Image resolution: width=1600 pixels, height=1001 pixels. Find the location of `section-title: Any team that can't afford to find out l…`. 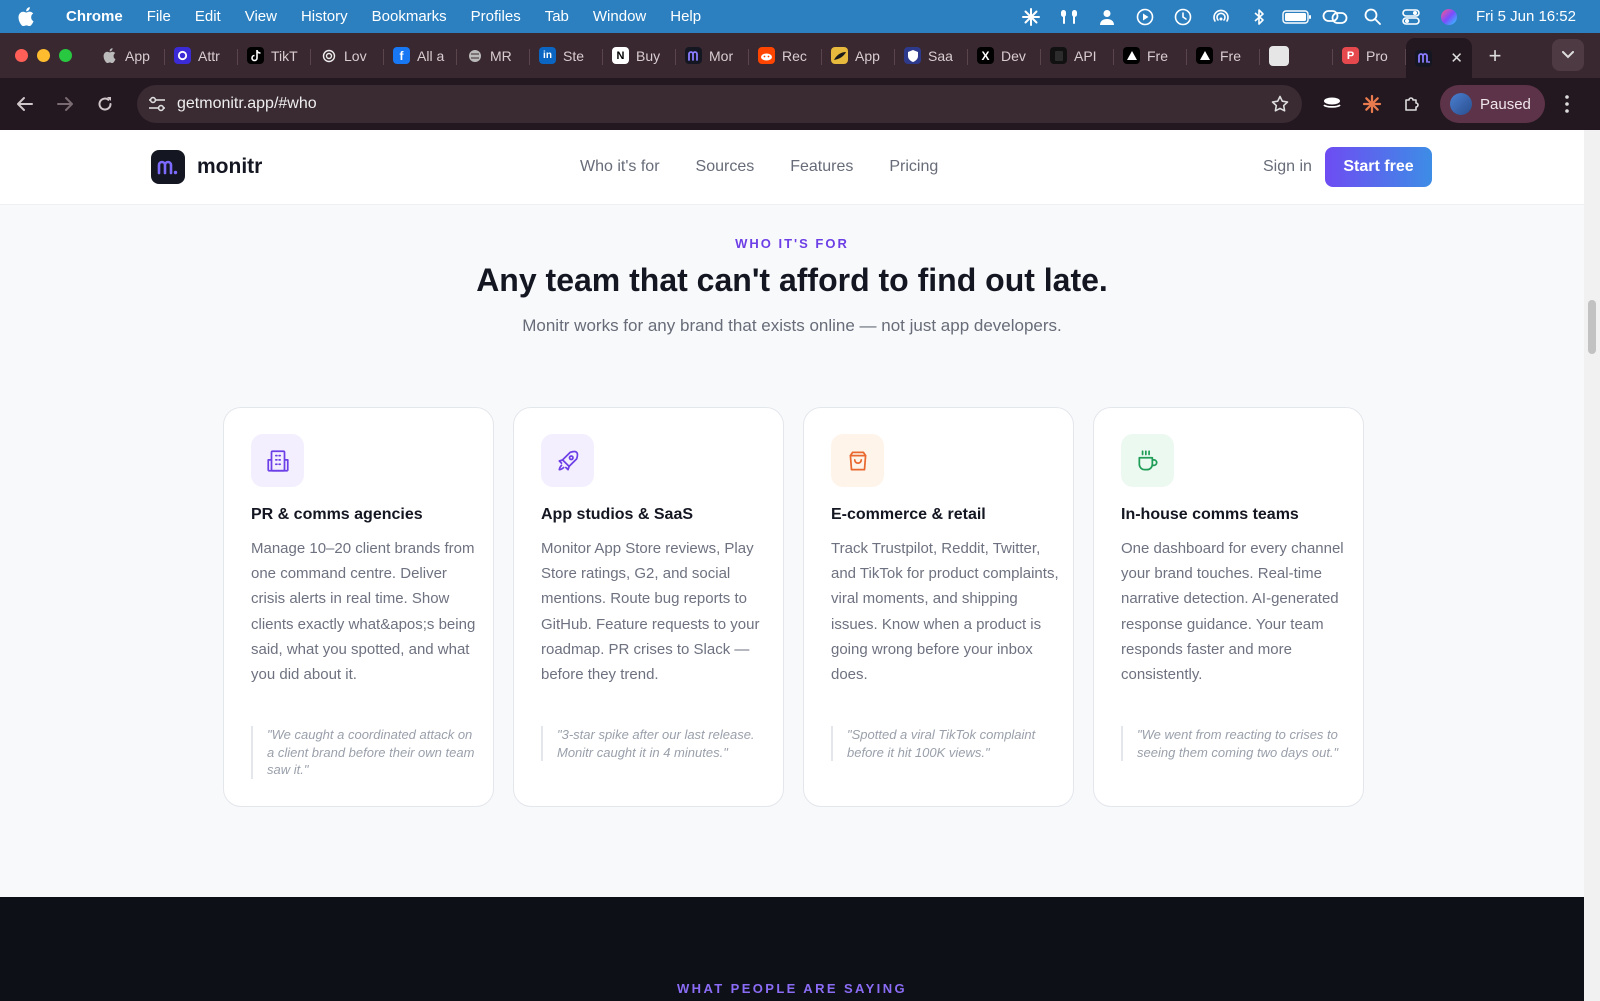

section-title: Any team that can't afford to find out l… is located at coordinates (792, 280).